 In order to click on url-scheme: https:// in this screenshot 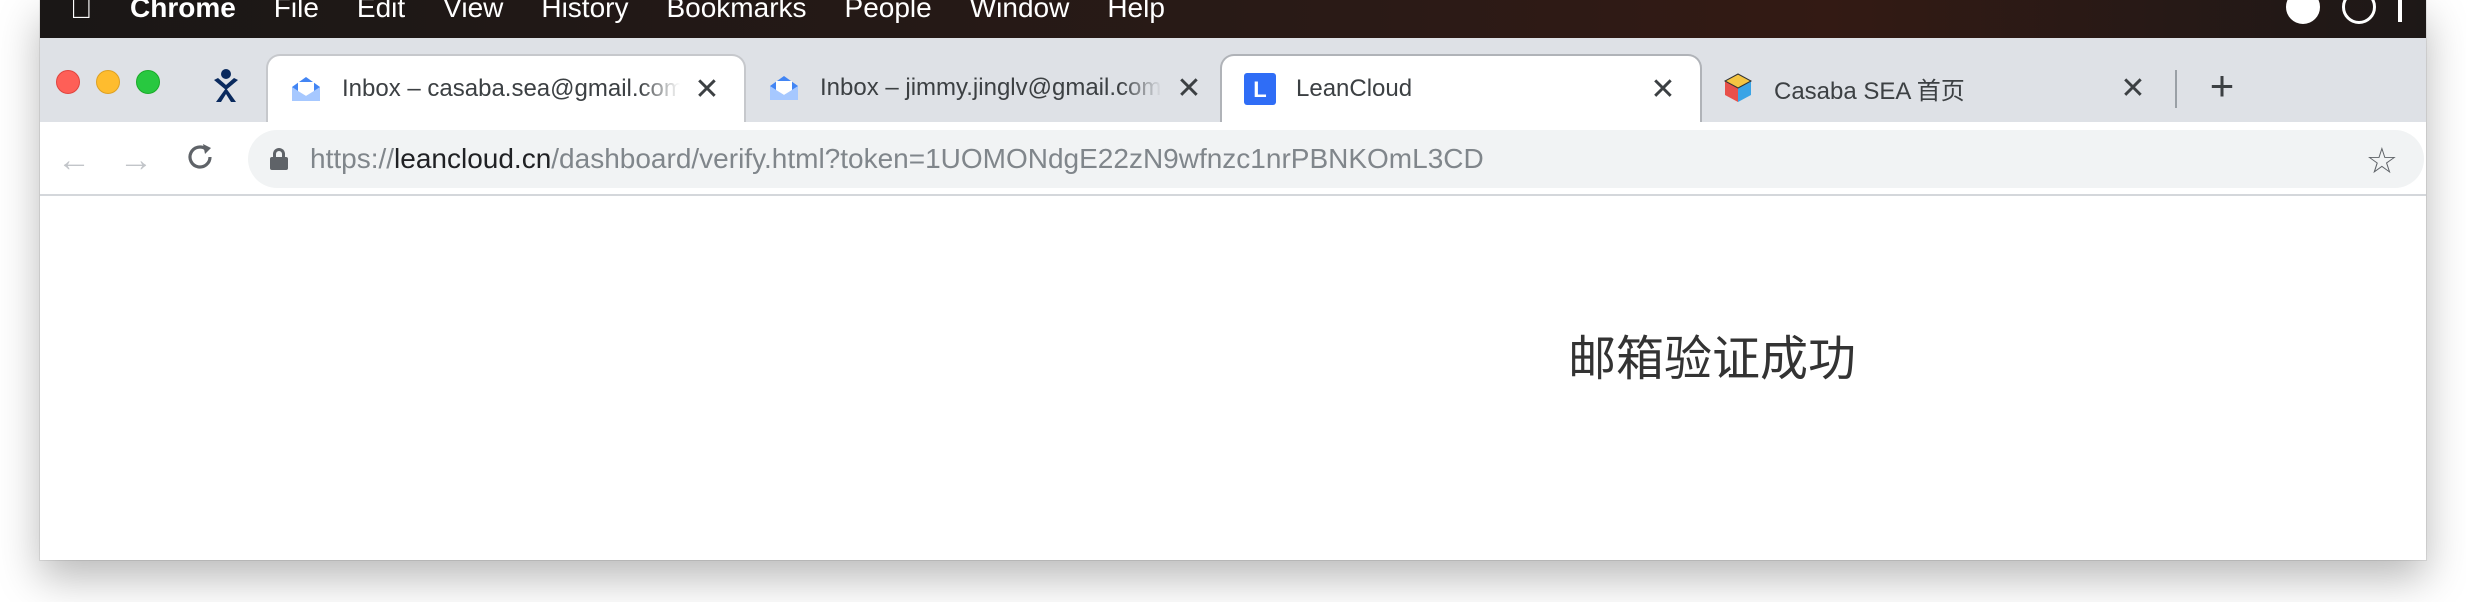, I will do `click(352, 158)`.